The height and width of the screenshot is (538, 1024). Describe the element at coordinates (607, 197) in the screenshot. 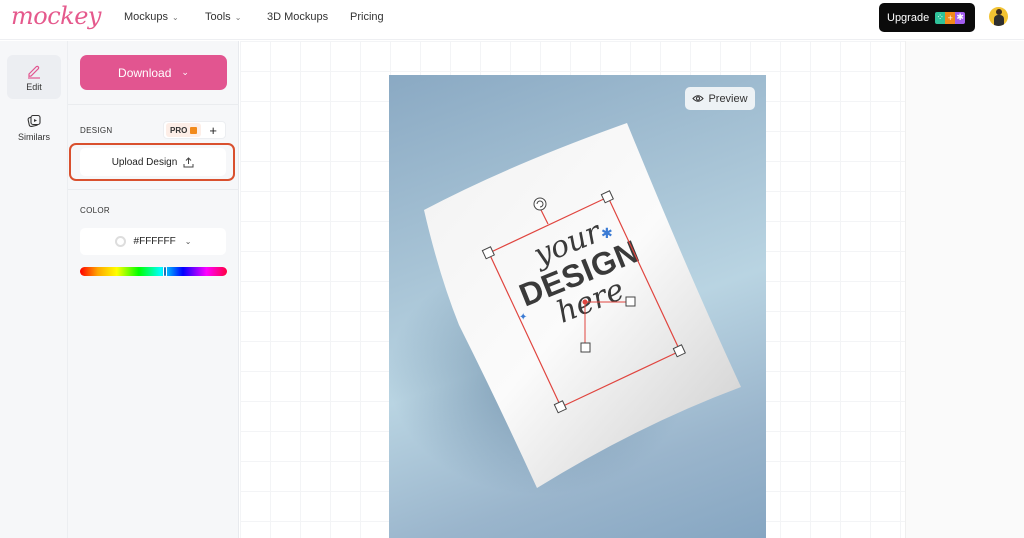

I see `resize-handle-tr` at that location.